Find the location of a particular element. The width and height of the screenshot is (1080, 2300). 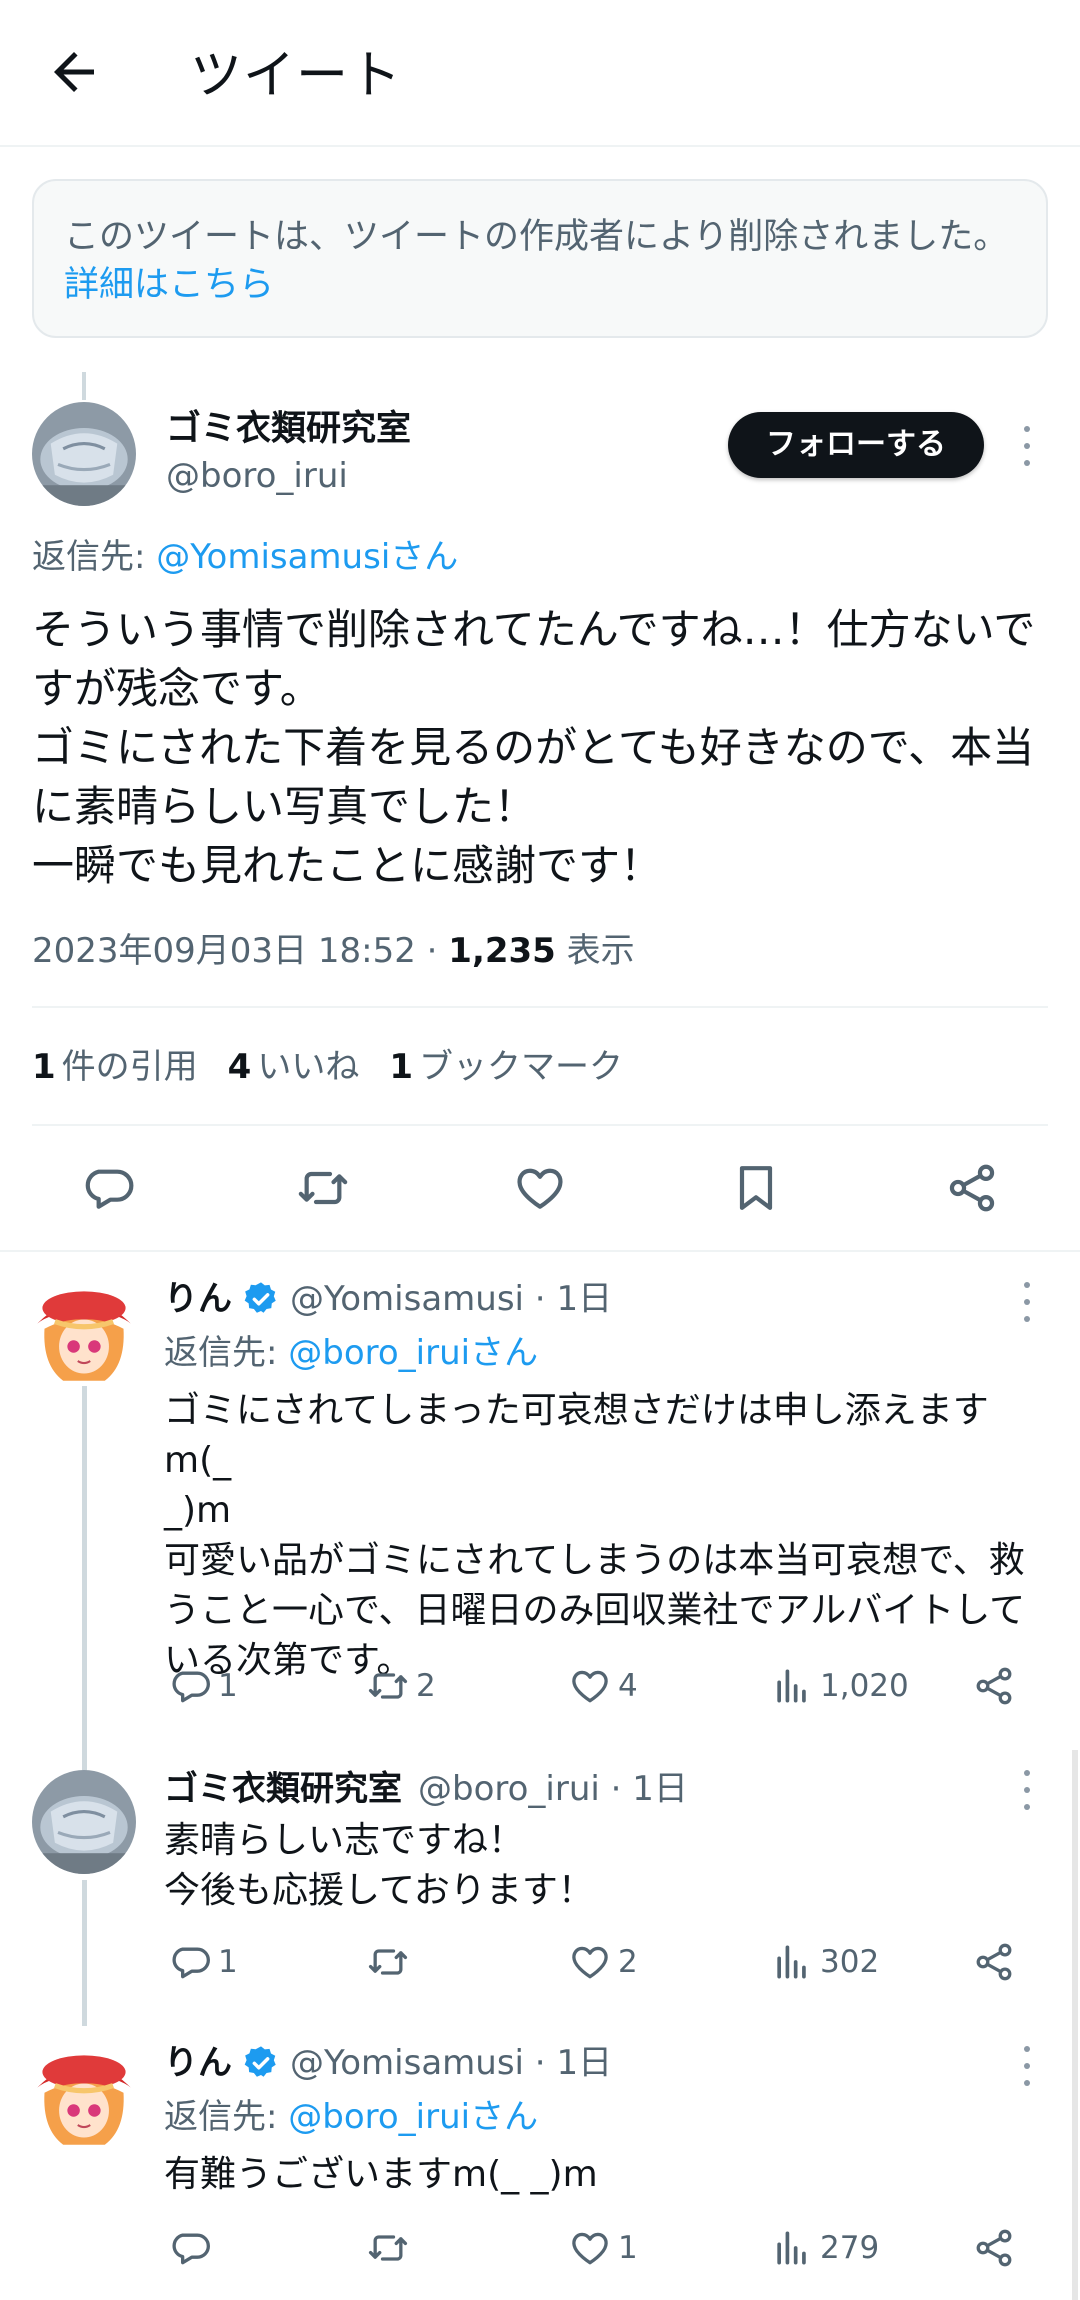

like-action: 2 is located at coordinates (603, 1962).